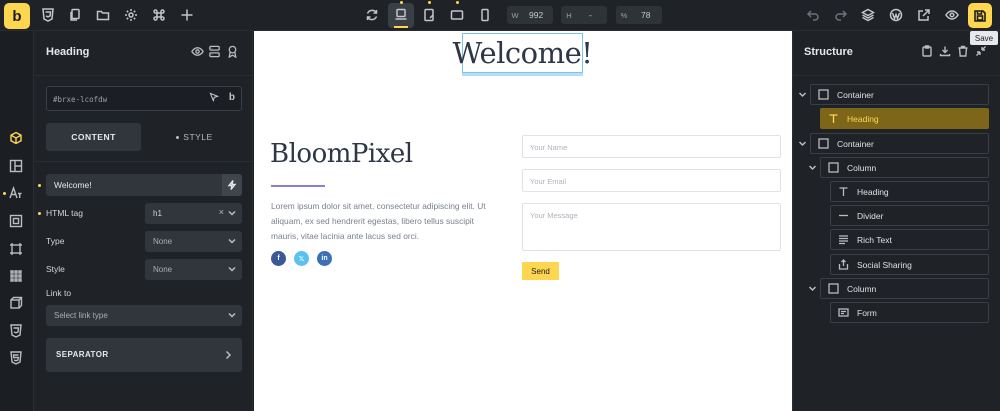  What do you see at coordinates (843, 192) in the screenshot?
I see `heading-icon` at bounding box center [843, 192].